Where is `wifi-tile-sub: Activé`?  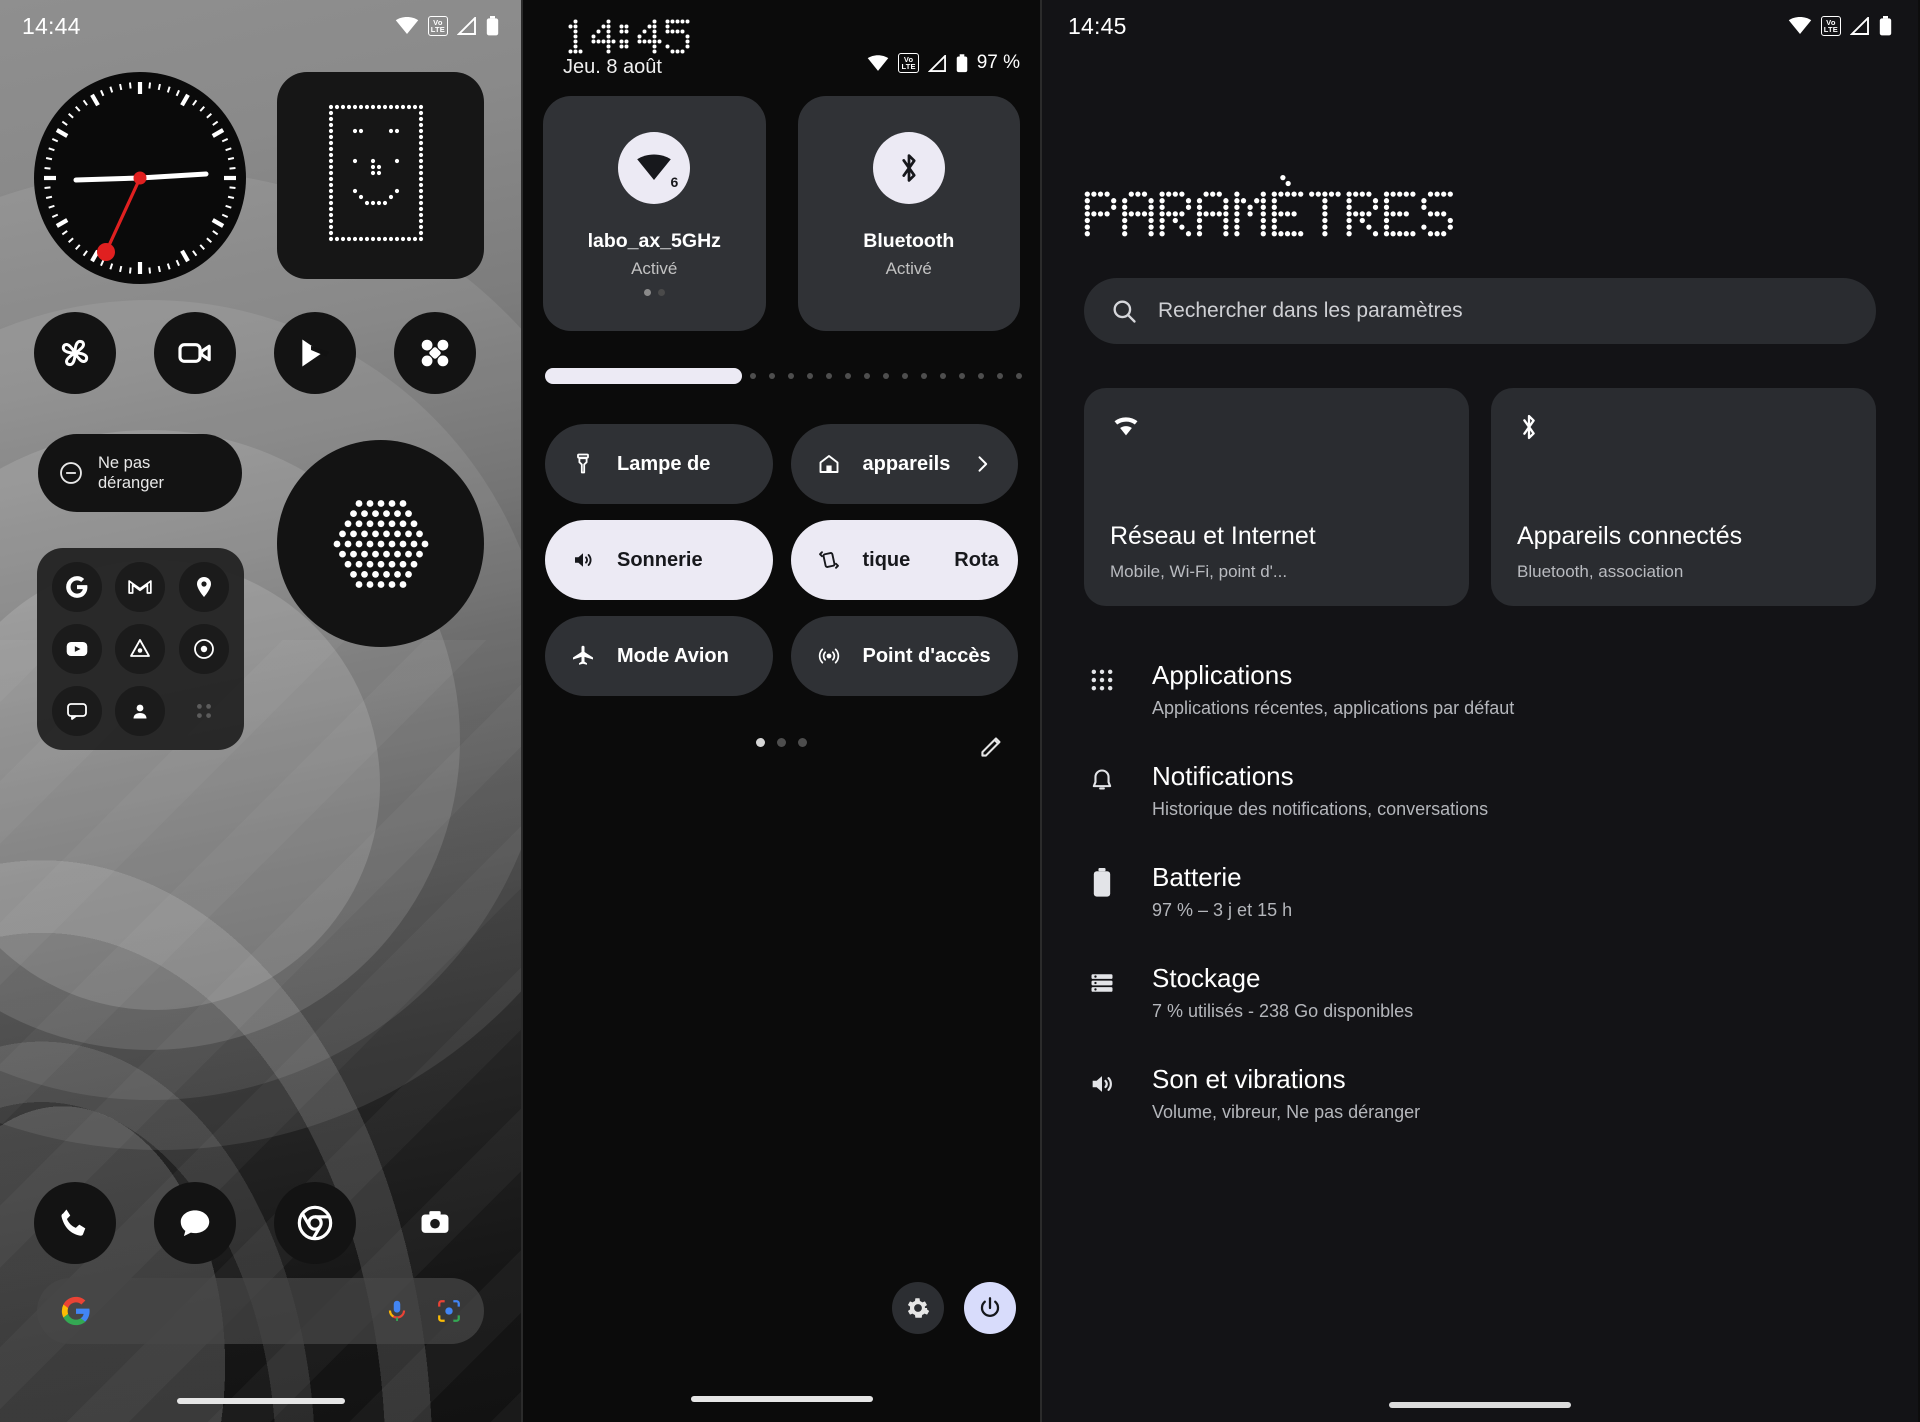 wifi-tile-sub: Activé is located at coordinates (654, 268).